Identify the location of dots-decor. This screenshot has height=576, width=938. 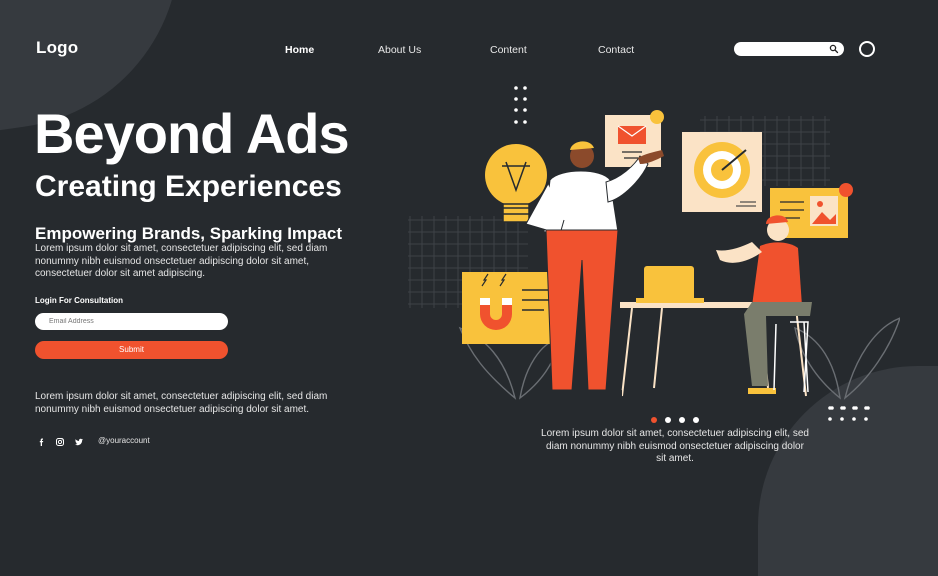
(520, 105).